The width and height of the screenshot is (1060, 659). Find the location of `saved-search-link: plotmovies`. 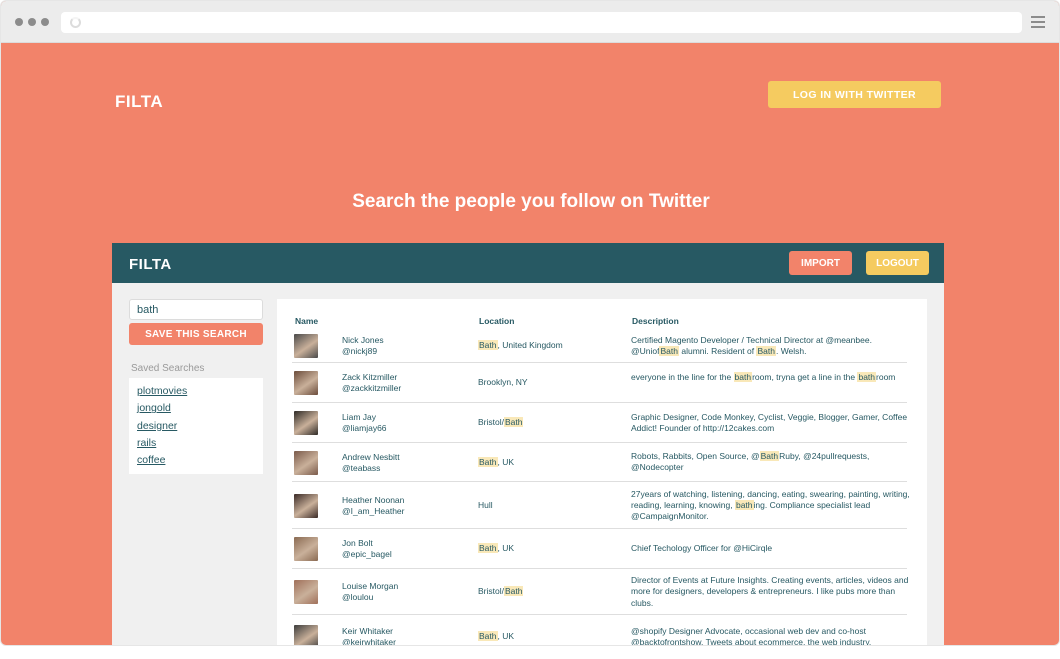

saved-search-link: plotmovies is located at coordinates (196, 391).